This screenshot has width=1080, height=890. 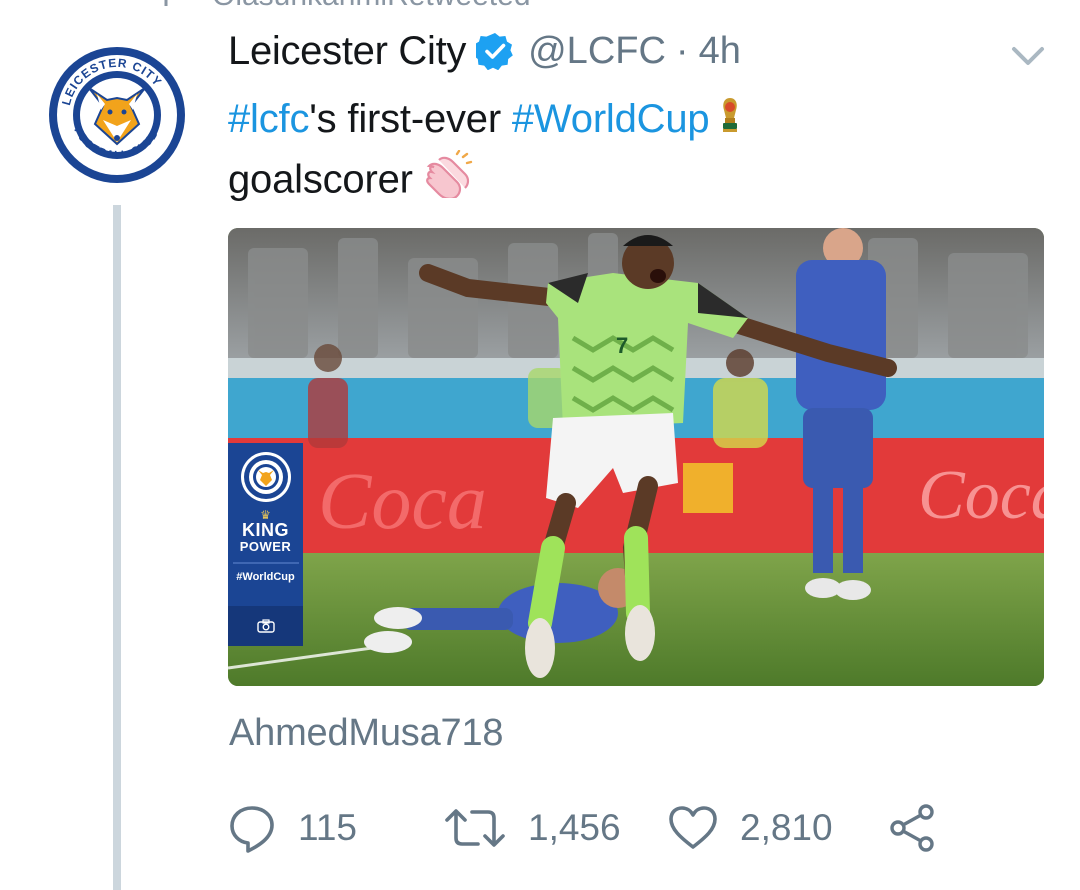 What do you see at coordinates (117, 547) in the screenshot?
I see `thread-line` at bounding box center [117, 547].